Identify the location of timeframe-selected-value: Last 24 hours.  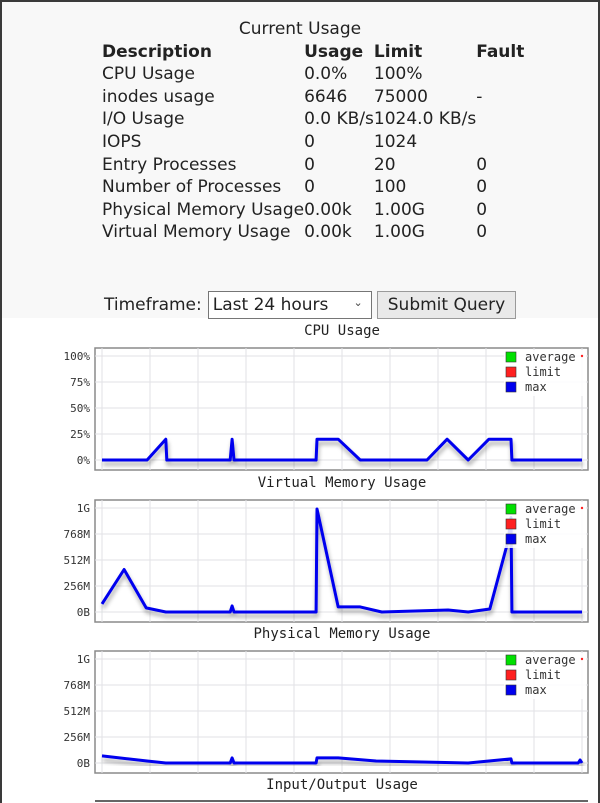
(270, 305).